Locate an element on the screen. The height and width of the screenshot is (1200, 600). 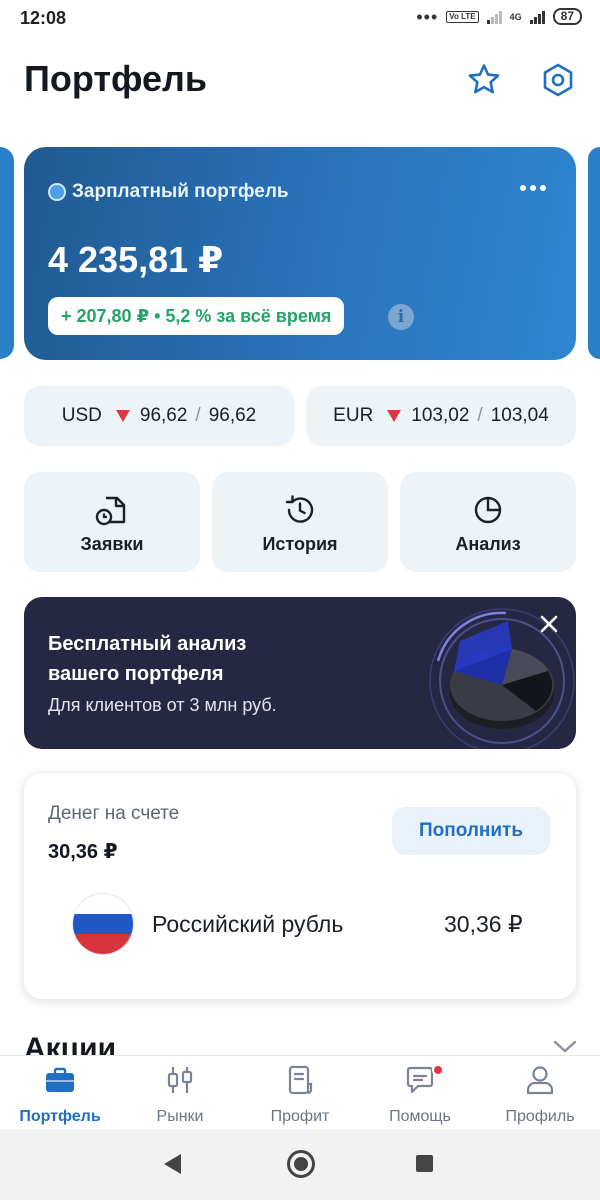
currency-rate-usd: USD 96,62 / 96,62 is located at coordinates (159, 416).